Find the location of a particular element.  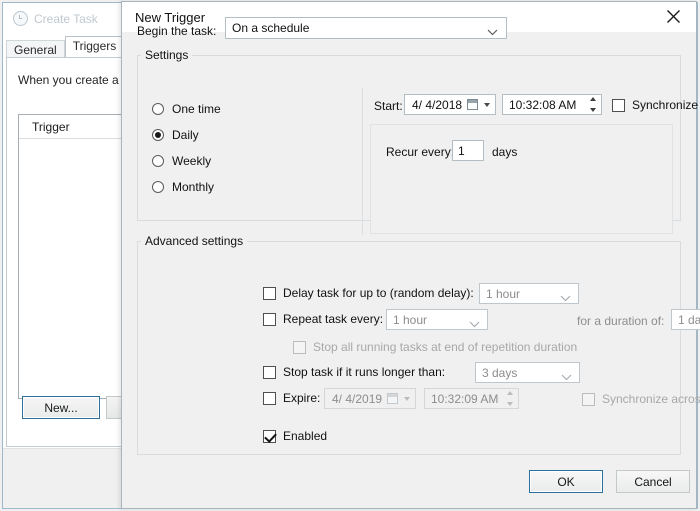

repeat-interval-value: 1 hour is located at coordinates (410, 320).